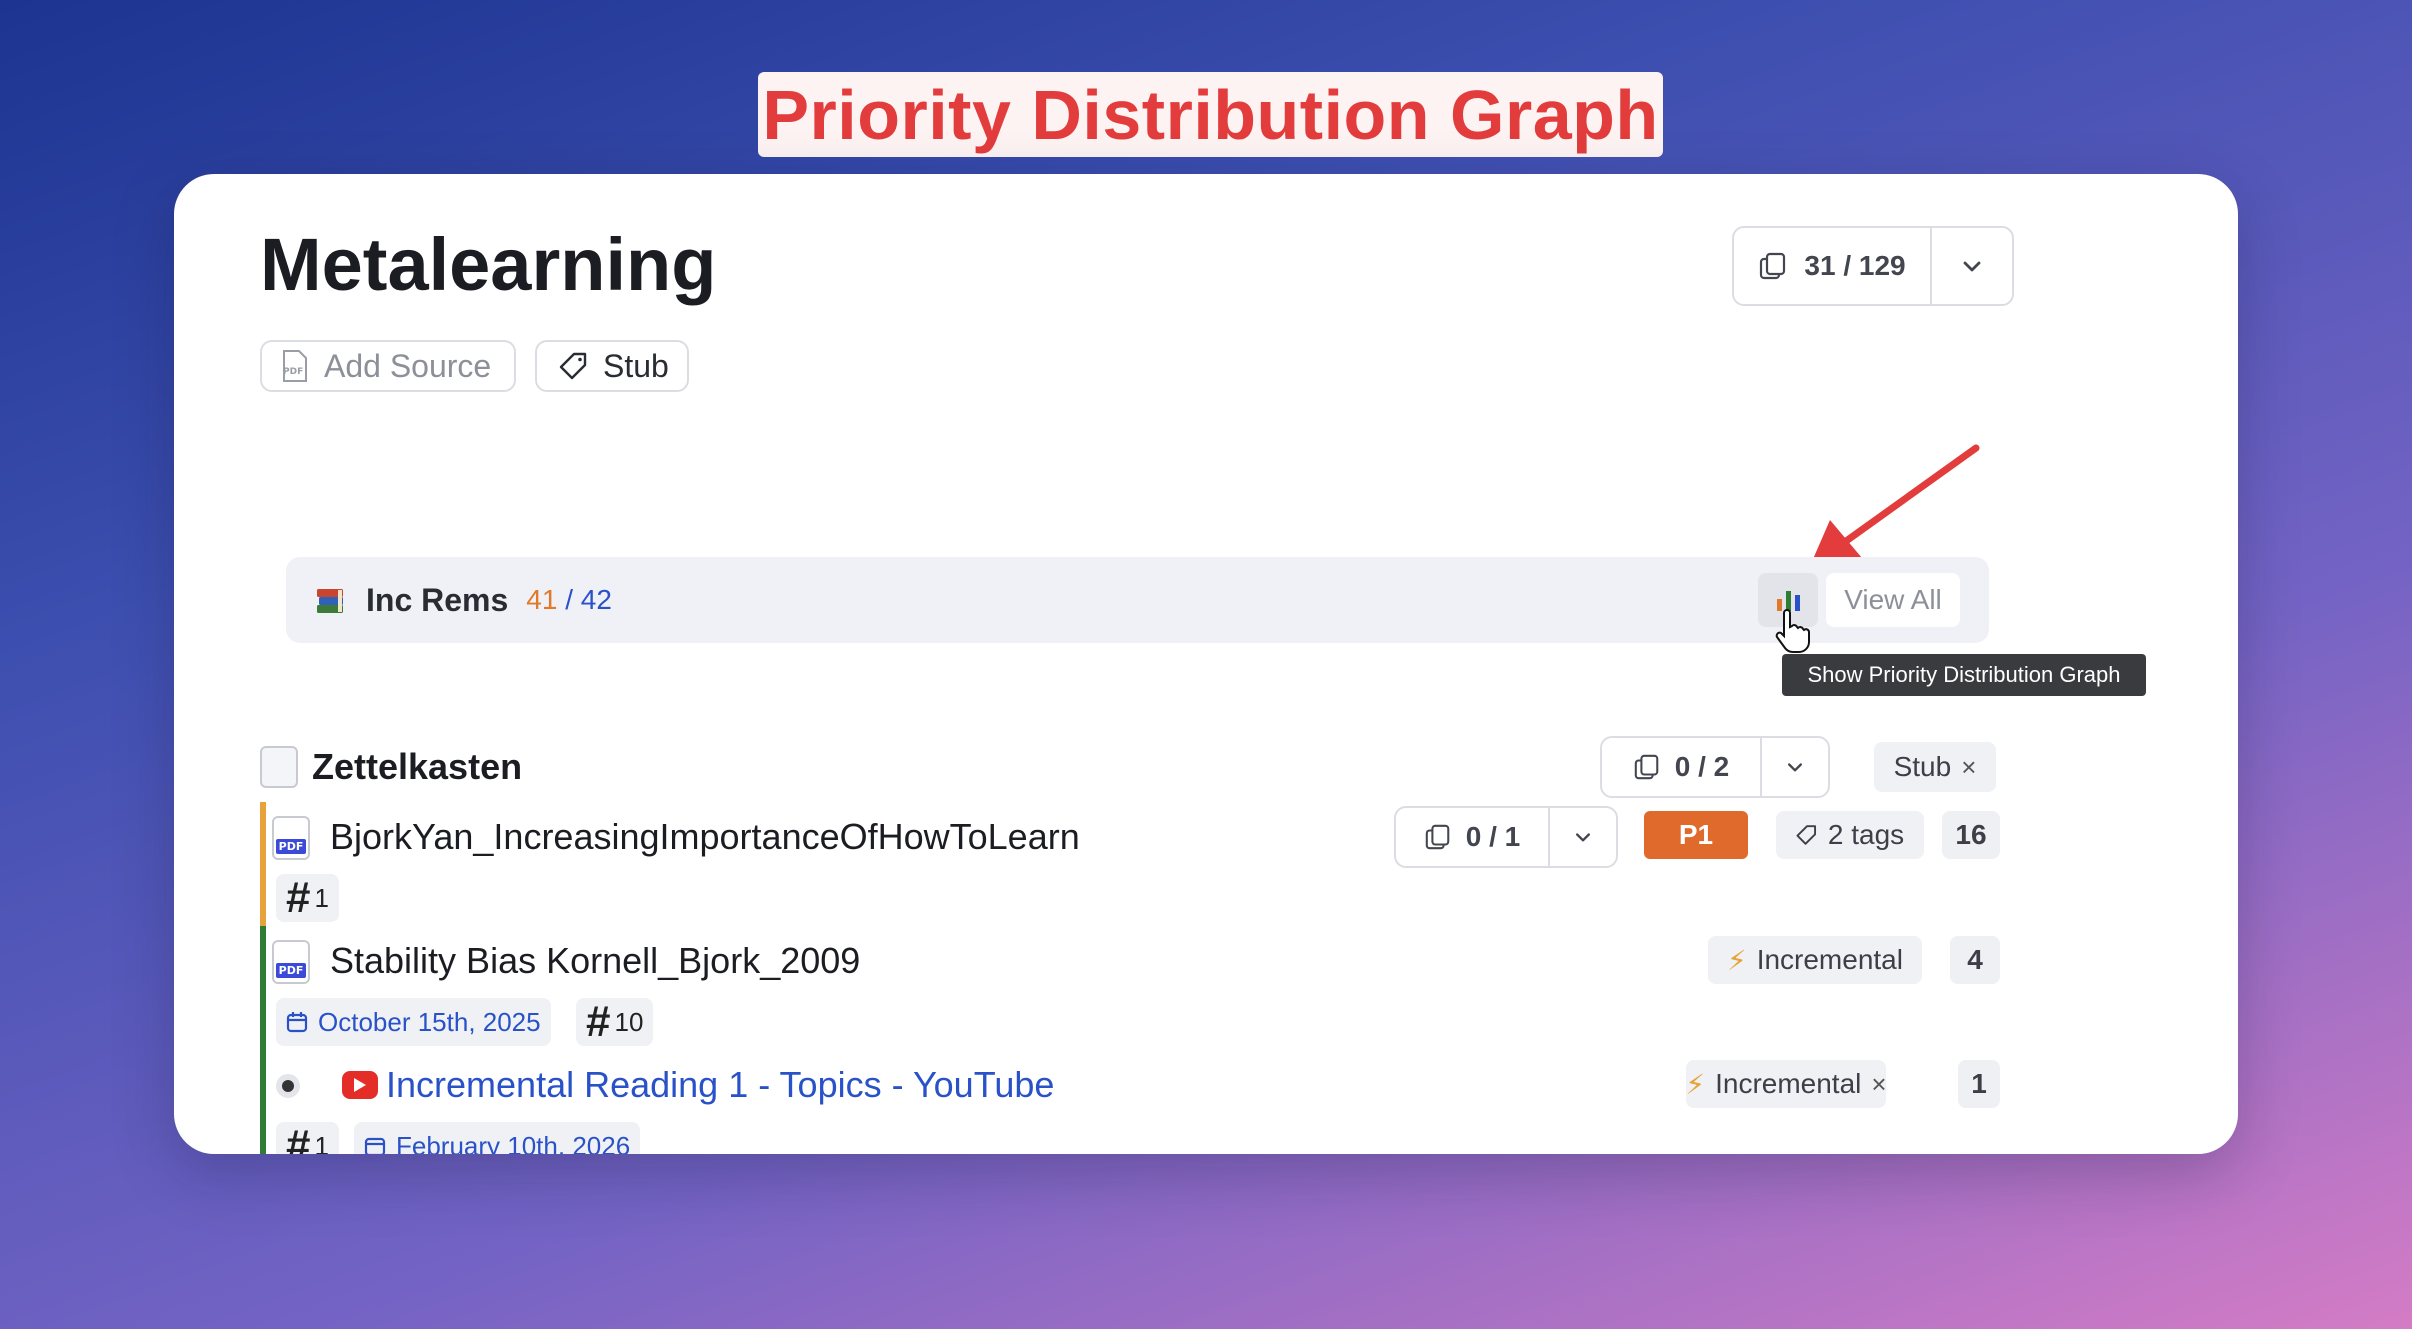 Image resolution: width=2412 pixels, height=1329 pixels. Describe the element at coordinates (1493, 836) in the screenshot. I see `item-counter-value: 0 / 1` at that location.